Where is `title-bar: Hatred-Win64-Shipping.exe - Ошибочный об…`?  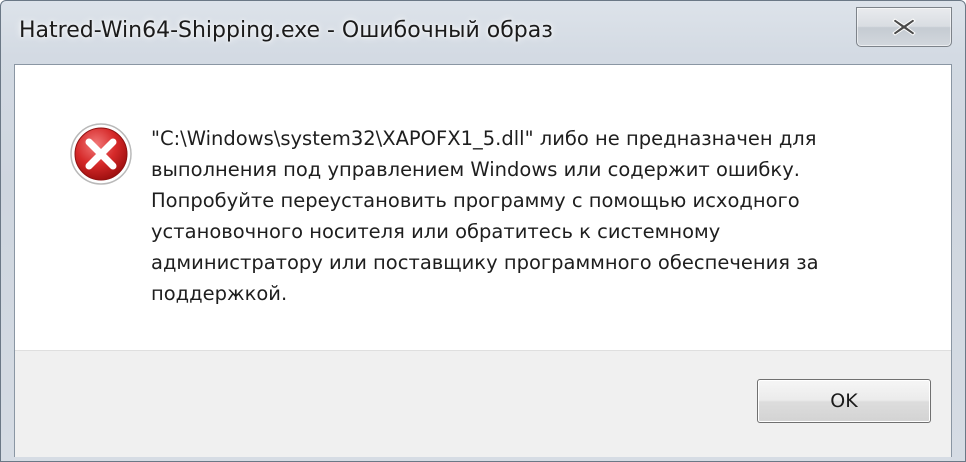 title-bar: Hatred-Win64-Shipping.exe - Ошибочный об… is located at coordinates (483, 32).